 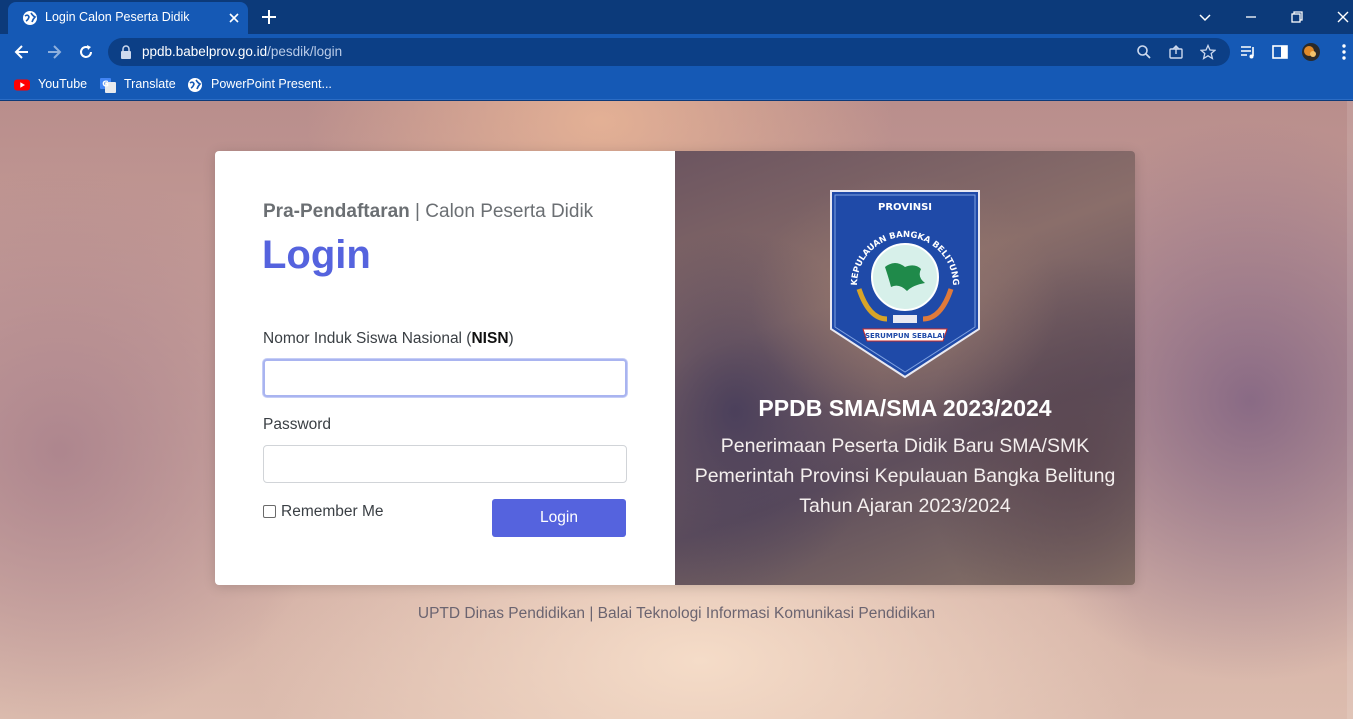 I want to click on svg-text: G, so click(x=105, y=84).